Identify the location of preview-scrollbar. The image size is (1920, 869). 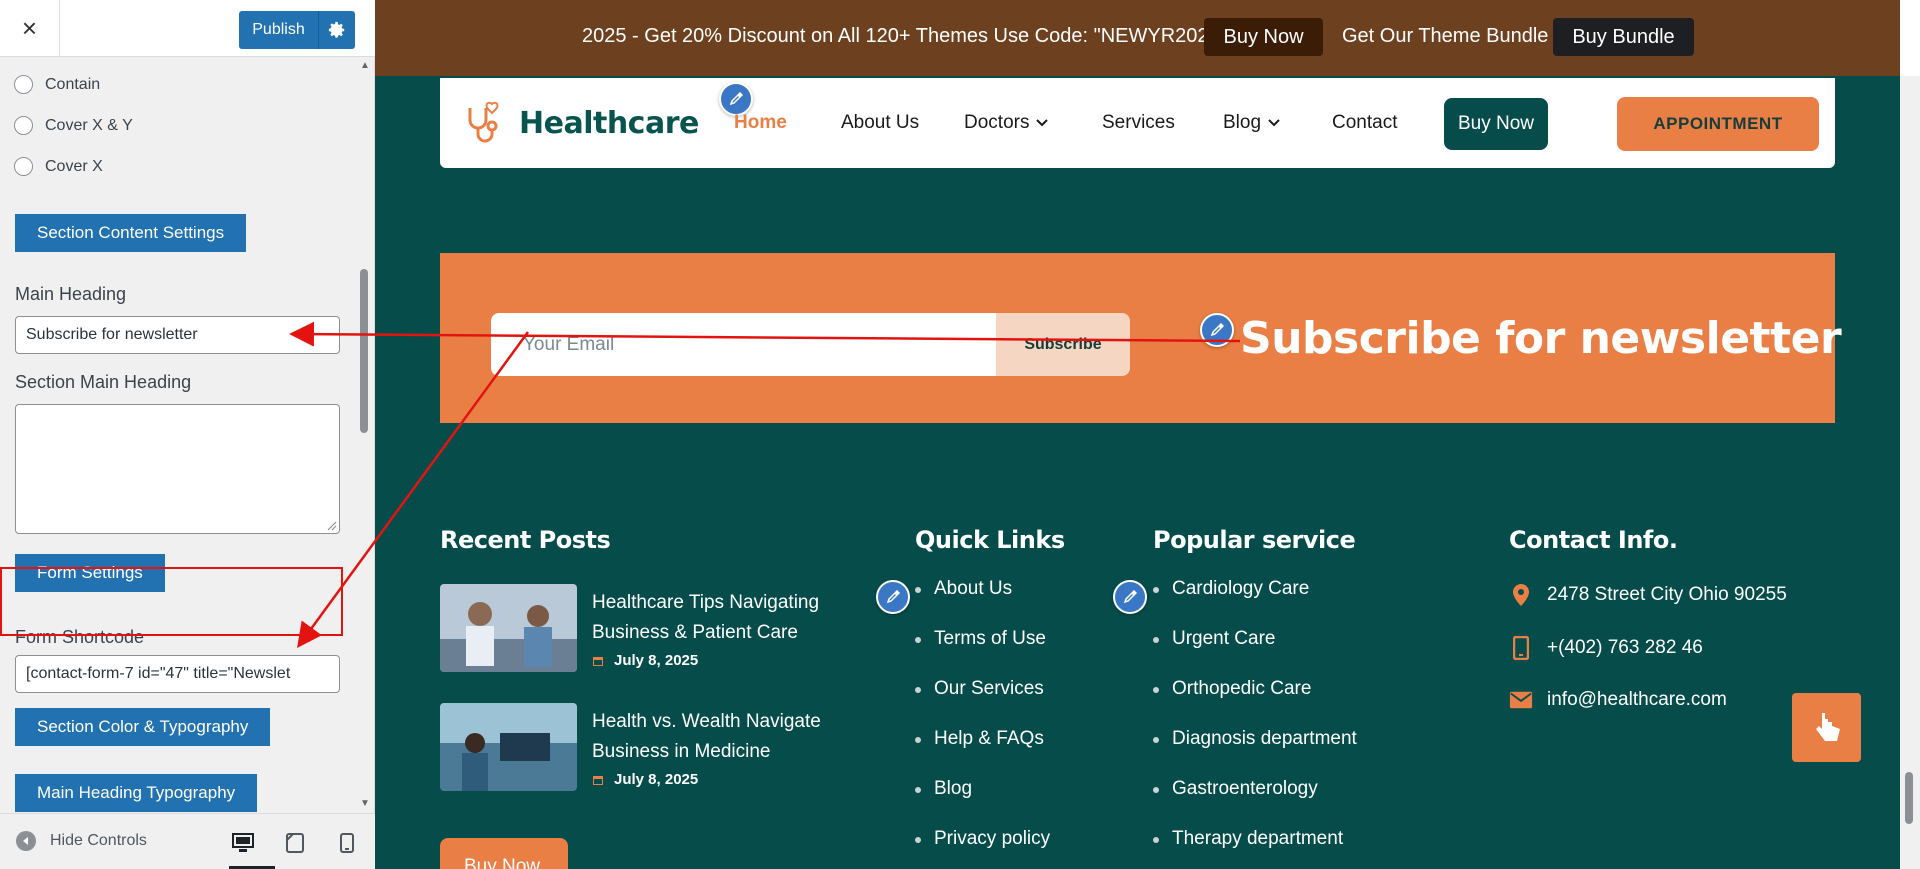
(1910, 472).